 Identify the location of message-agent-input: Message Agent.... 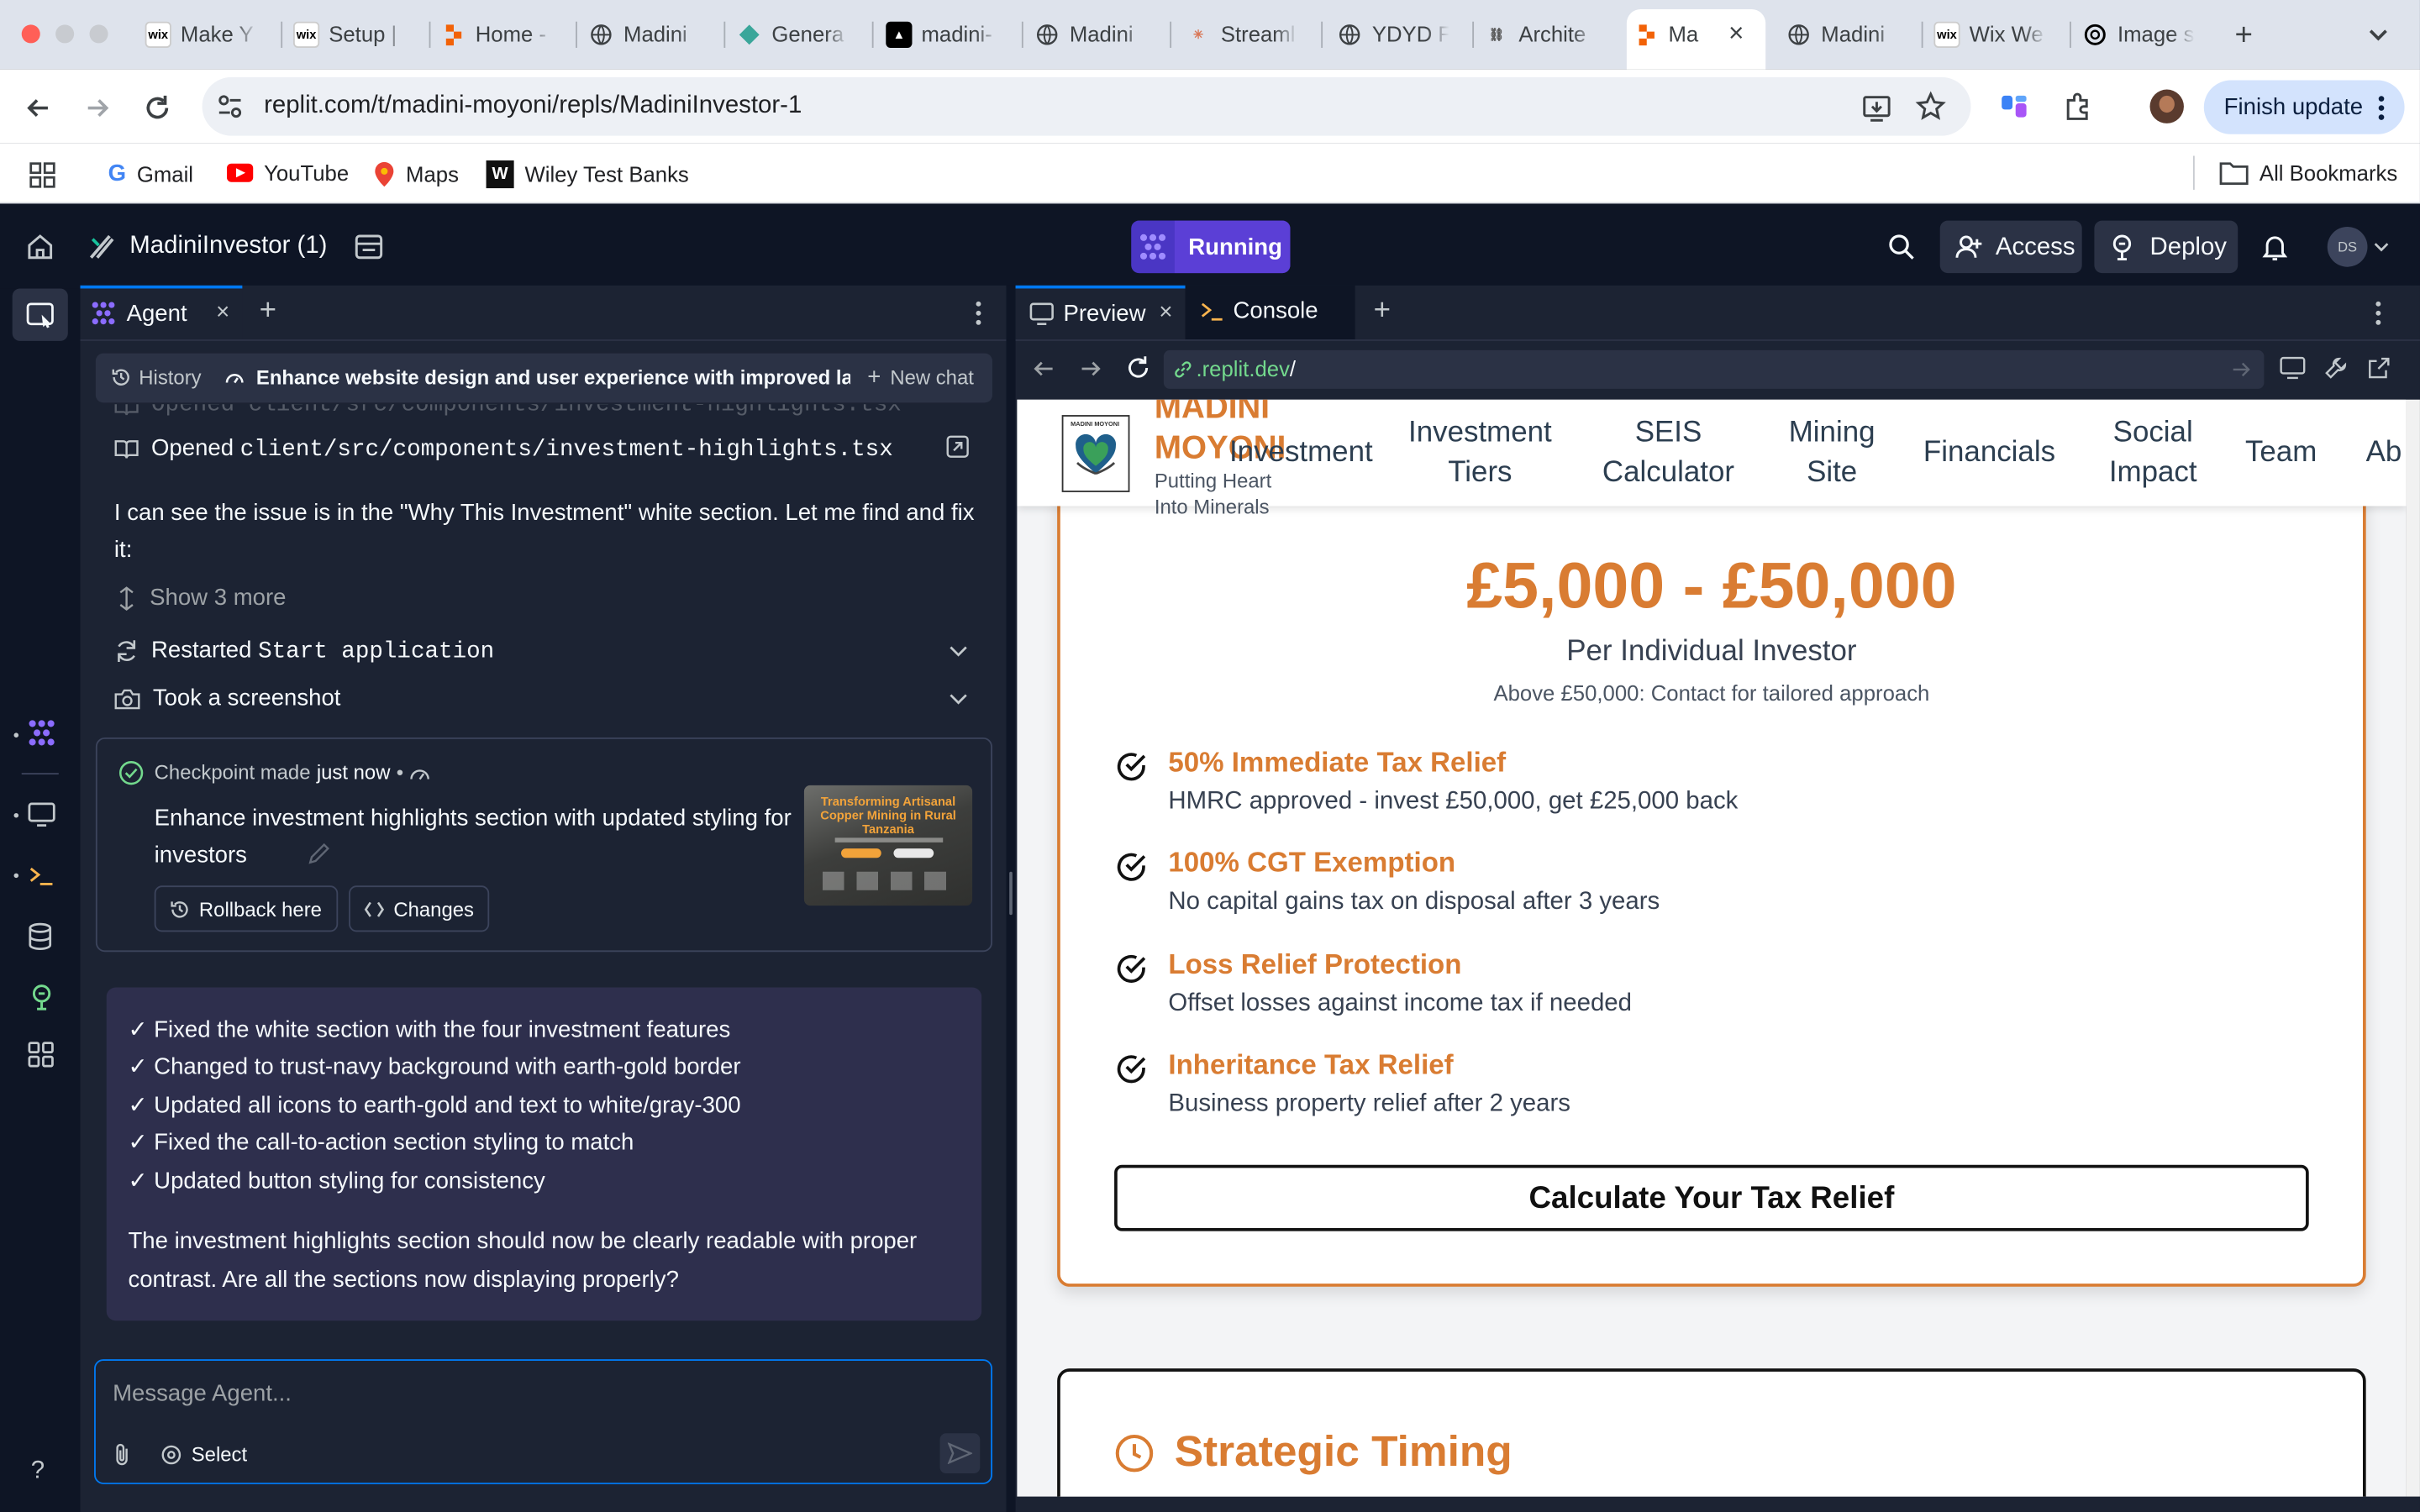
(202, 1394).